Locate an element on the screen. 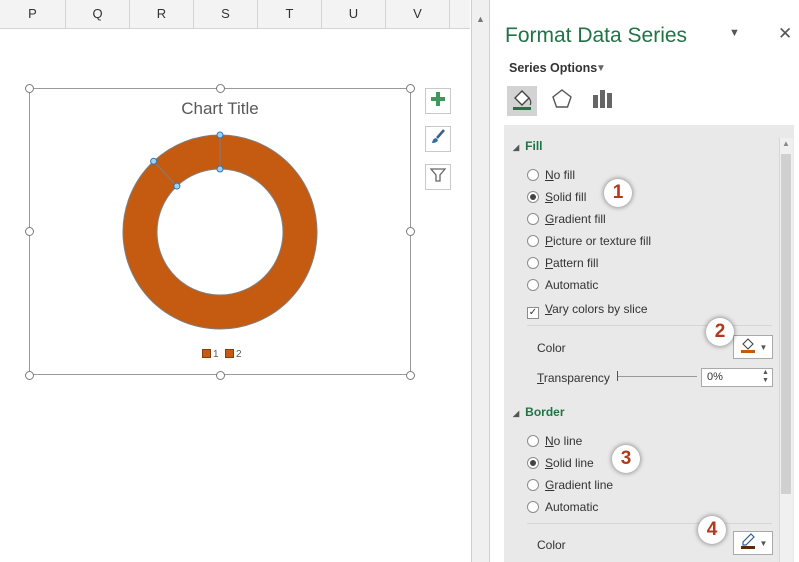 The image size is (799, 562). resize-handle-bottom-right is located at coordinates (410, 375).